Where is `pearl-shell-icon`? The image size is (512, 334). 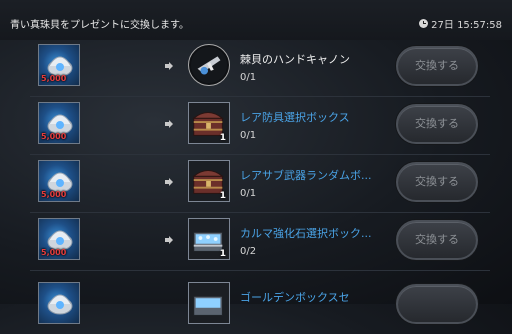
pearl-shell-icon is located at coordinates (60, 304).